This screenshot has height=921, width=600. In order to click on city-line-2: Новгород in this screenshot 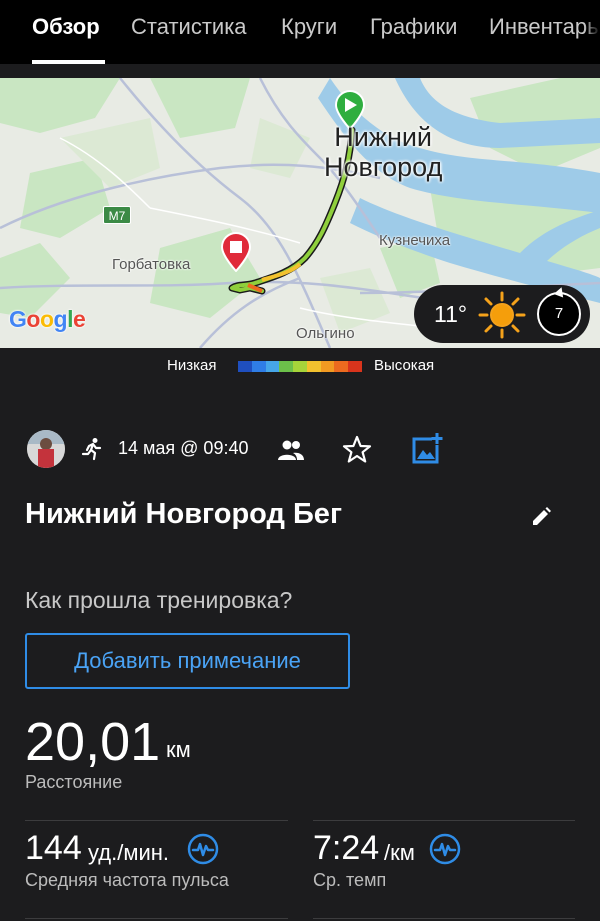, I will do `click(383, 167)`.